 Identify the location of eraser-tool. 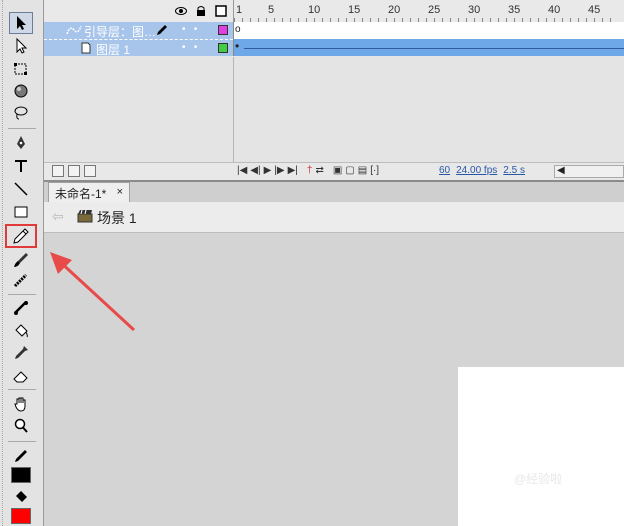
(21, 376).